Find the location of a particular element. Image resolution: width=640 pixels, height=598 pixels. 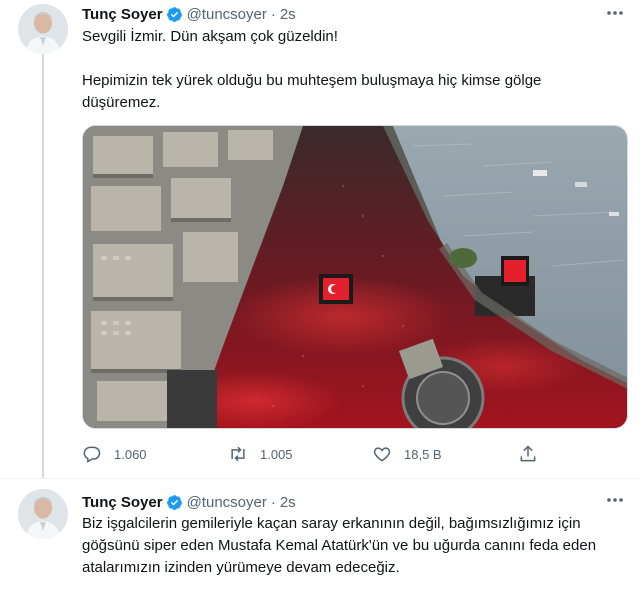

reply-button: 1.060 is located at coordinates (114, 454).